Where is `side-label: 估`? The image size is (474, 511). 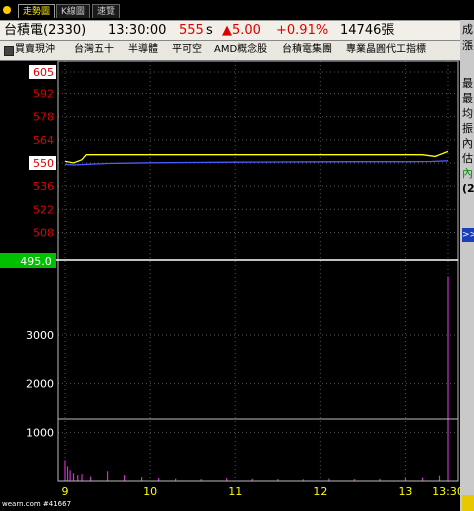 side-label: 估 is located at coordinates (467, 158).